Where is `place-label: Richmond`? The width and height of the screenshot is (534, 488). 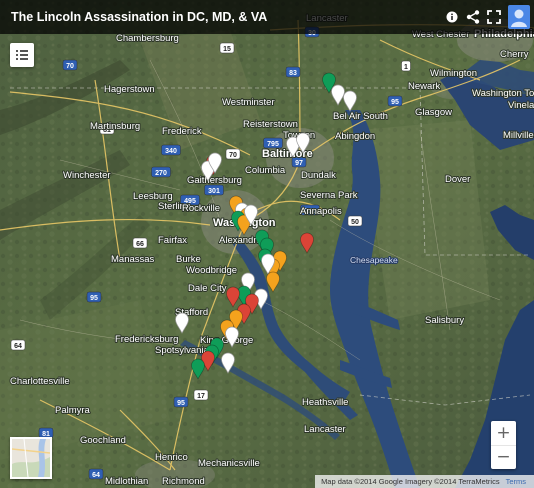
place-label: Richmond is located at coordinates (183, 481).